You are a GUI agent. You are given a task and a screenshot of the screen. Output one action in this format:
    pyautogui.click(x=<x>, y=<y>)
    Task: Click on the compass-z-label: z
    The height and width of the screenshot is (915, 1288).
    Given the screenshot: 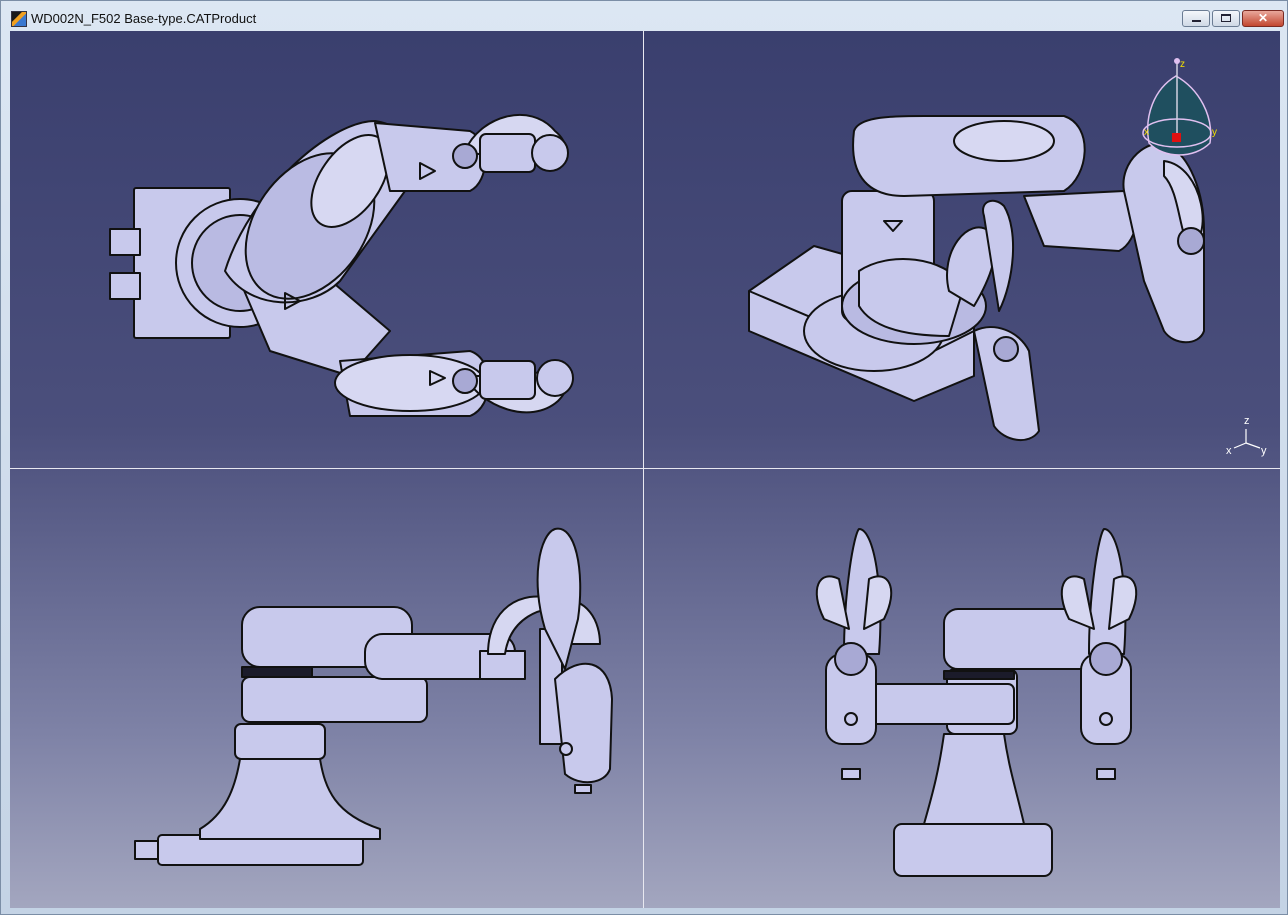 What is the action you would take?
    pyautogui.click(x=1182, y=64)
    